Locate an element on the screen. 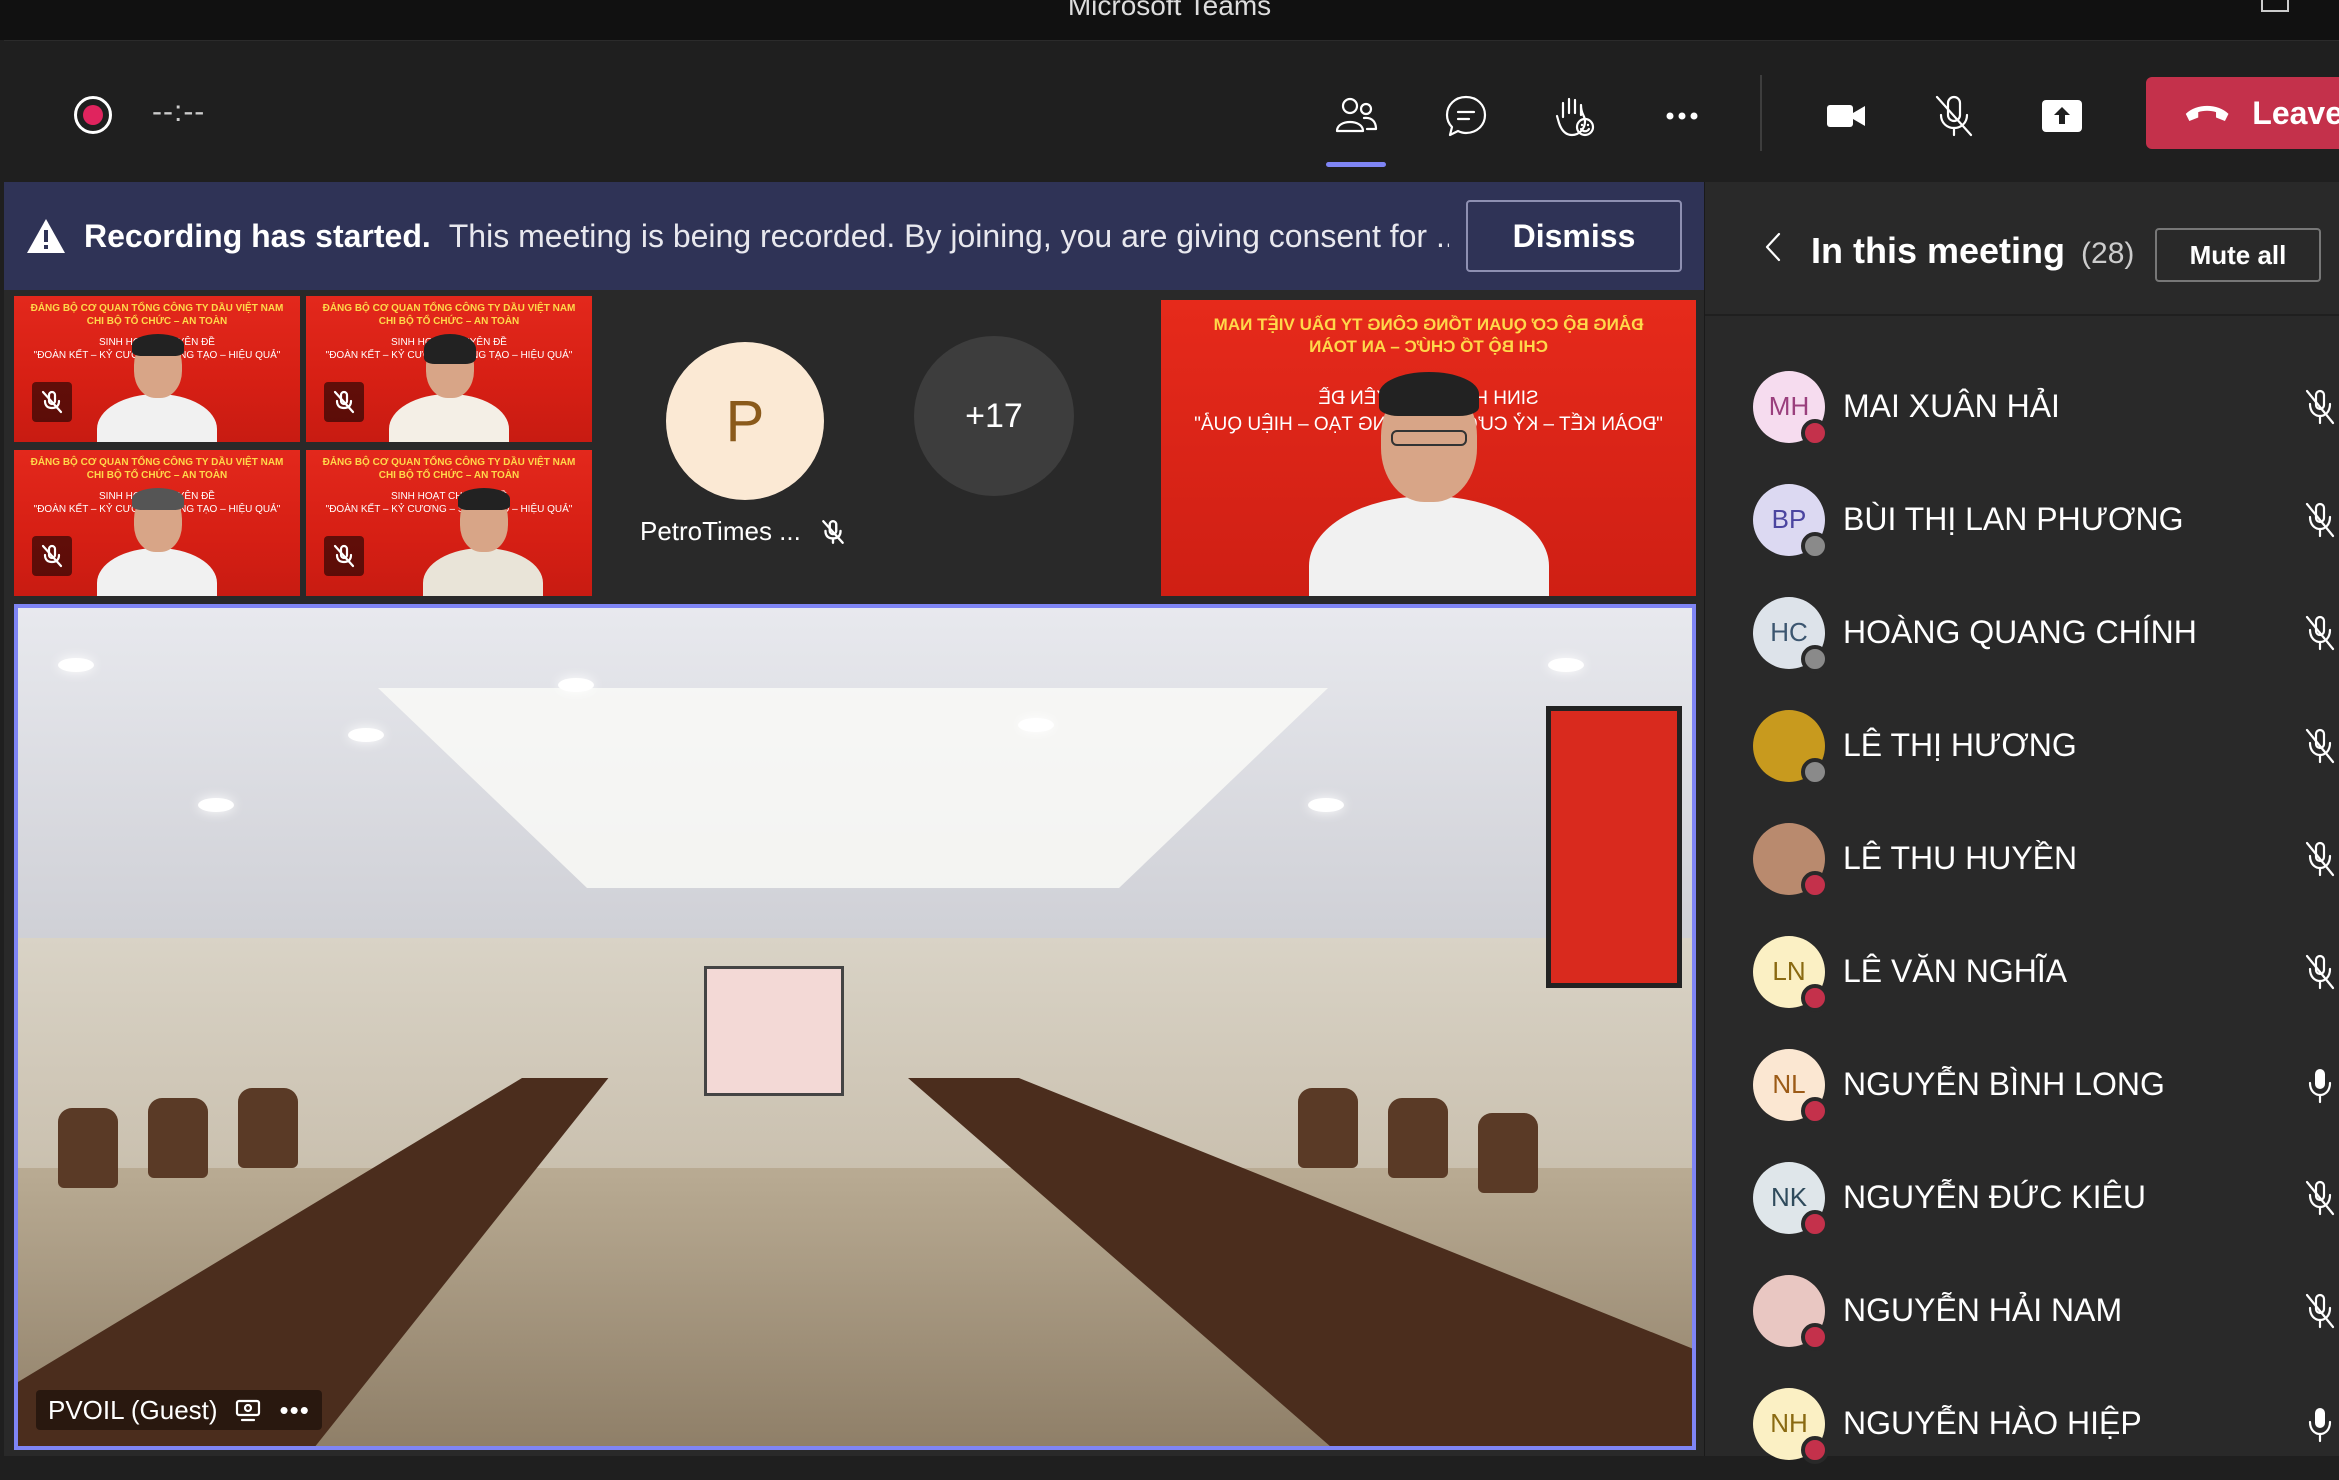 This screenshot has width=2339, height=1480. participant-row: NGUYỄN HẢI NAM is located at coordinates (2022, 1310).